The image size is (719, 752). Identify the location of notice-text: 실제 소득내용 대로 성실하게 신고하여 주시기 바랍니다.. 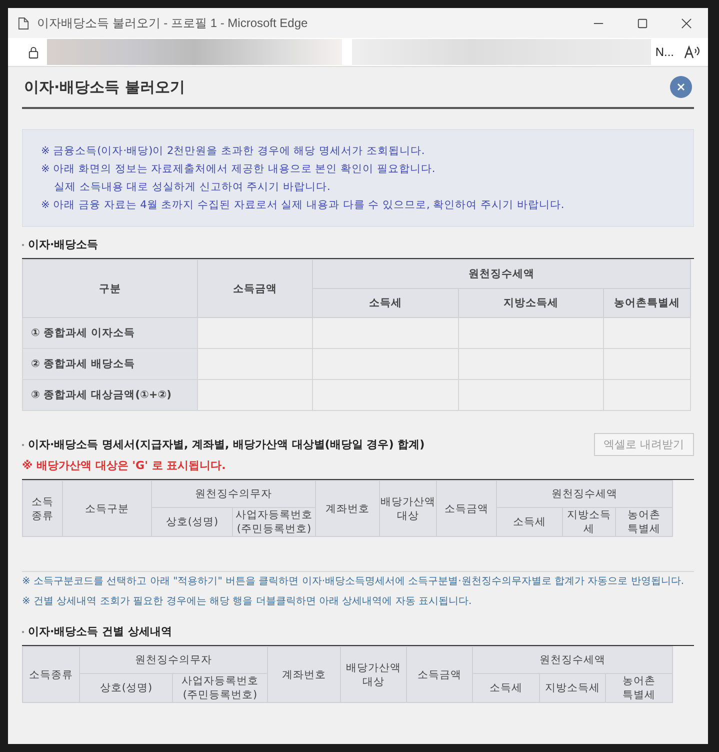
(192, 187).